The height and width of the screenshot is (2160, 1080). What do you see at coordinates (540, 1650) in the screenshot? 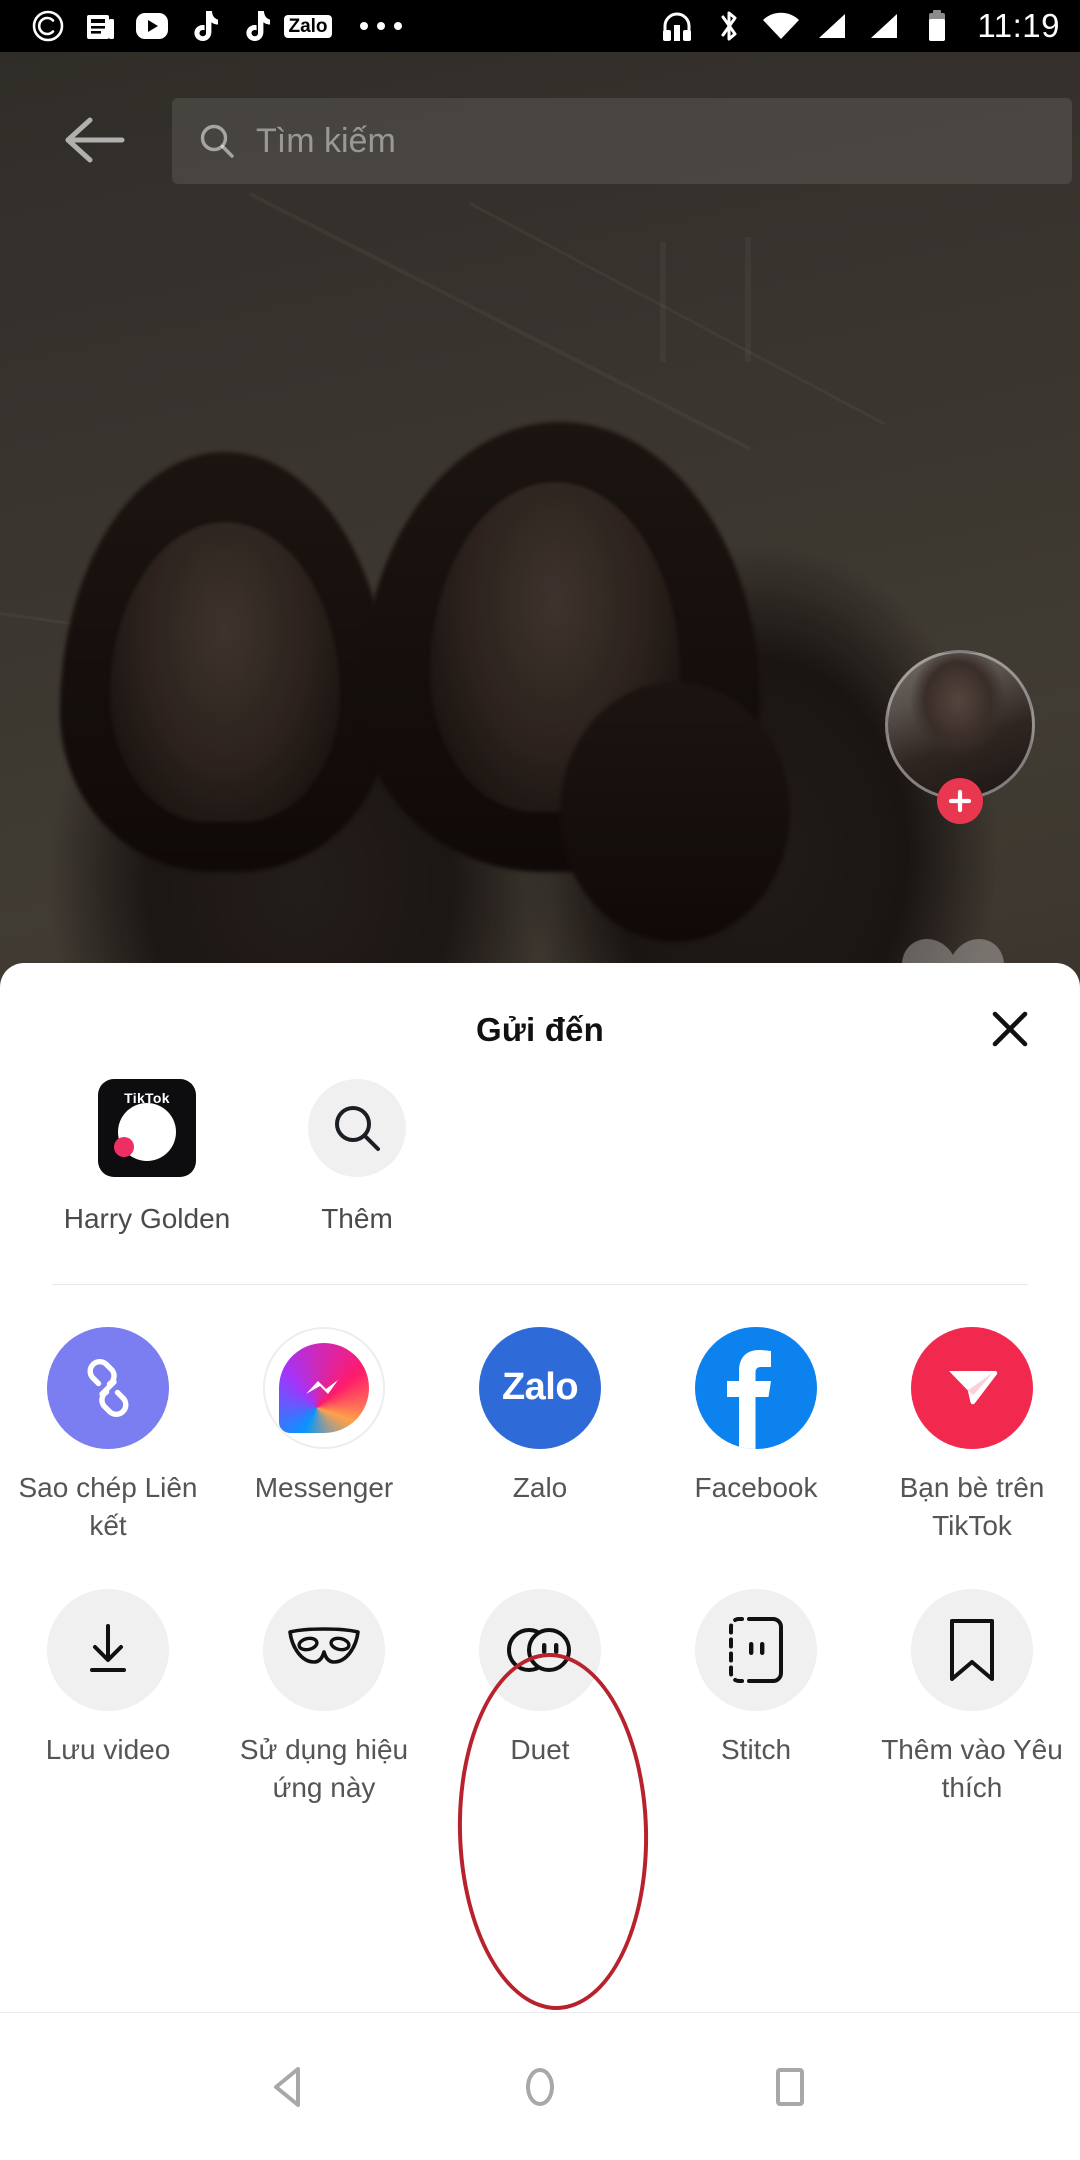
I see `duet-icon` at bounding box center [540, 1650].